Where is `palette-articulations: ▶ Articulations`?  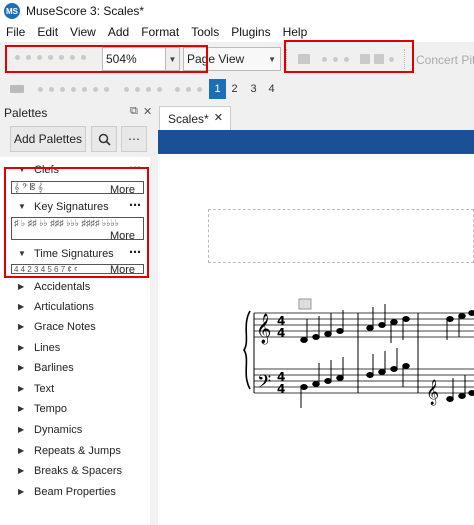
palette-articulations: ▶ Articulations is located at coordinates (75, 308).